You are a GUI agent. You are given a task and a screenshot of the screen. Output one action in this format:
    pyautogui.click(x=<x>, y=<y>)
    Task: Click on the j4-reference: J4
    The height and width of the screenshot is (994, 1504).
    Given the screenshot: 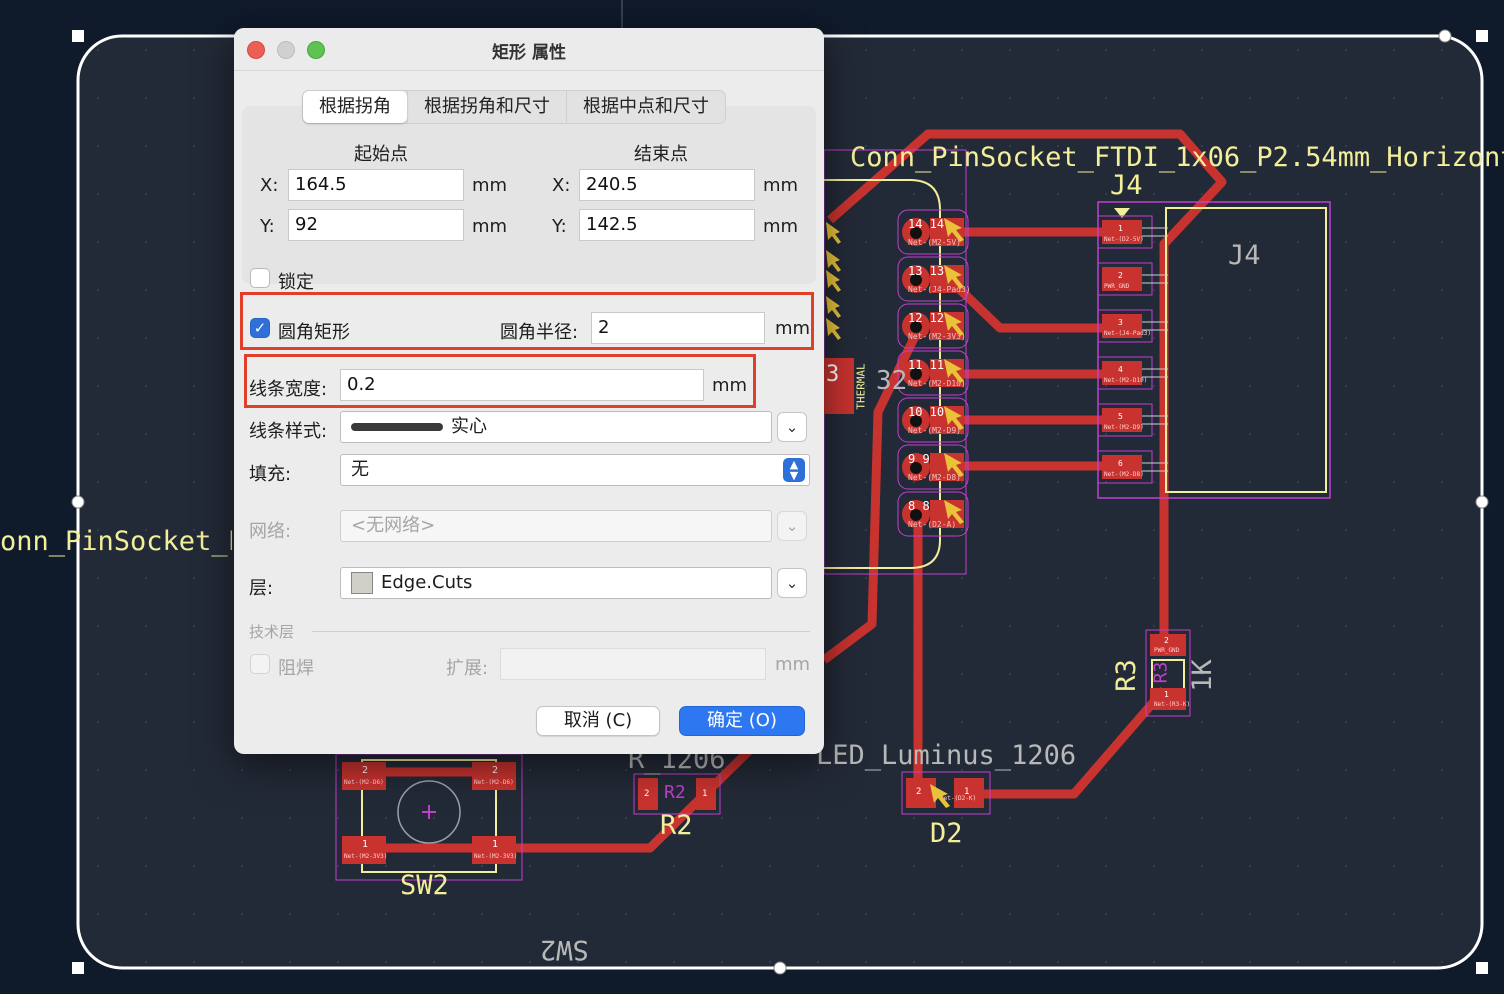 What is the action you would take?
    pyautogui.click(x=1126, y=185)
    